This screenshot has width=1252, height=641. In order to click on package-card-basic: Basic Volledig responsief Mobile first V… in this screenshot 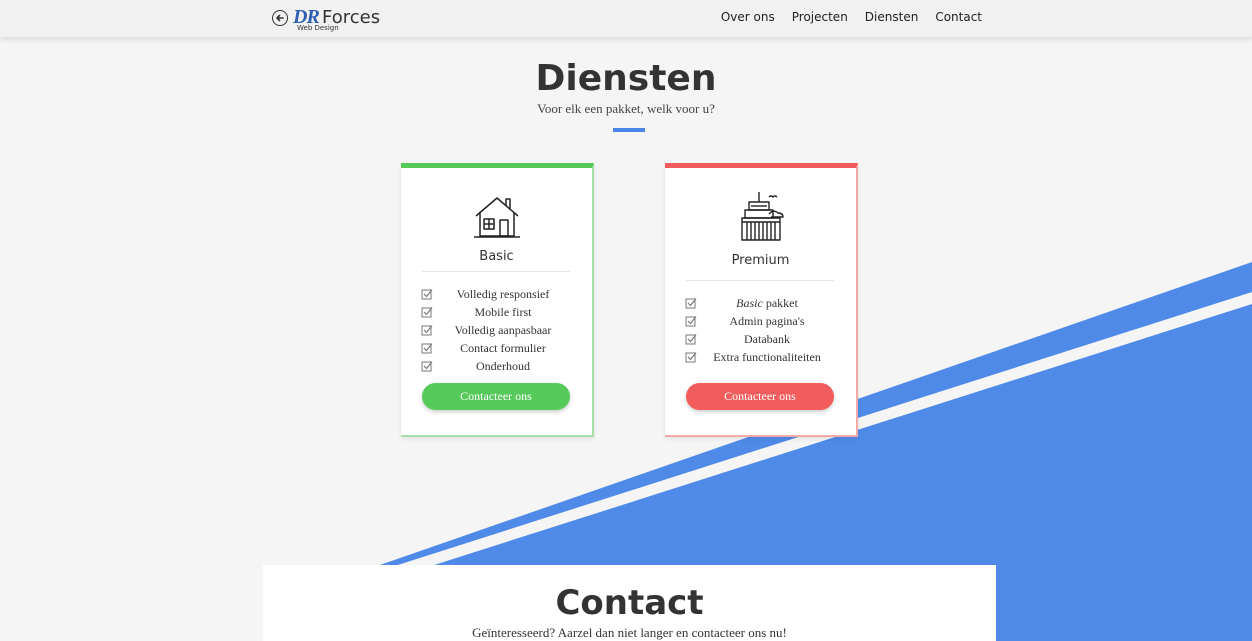, I will do `click(497, 300)`.